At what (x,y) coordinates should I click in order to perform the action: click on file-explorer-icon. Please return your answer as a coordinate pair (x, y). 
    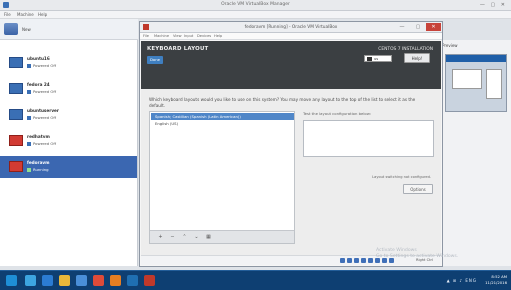
    Looking at the image, I should click on (64, 280).